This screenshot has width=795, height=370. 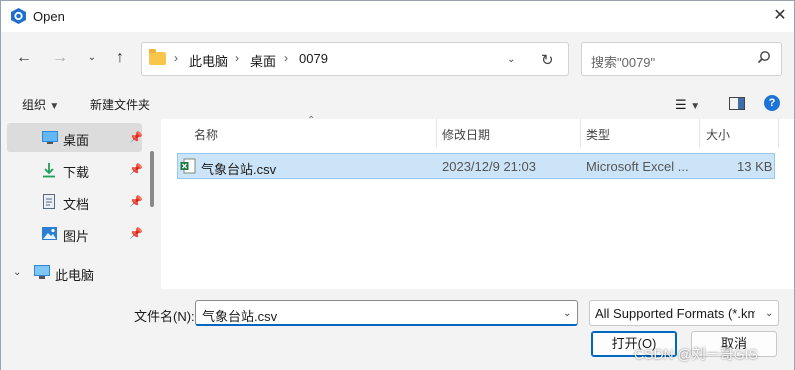 I want to click on nav-item-this-pc: ⌄ 此电脑, so click(x=74, y=273).